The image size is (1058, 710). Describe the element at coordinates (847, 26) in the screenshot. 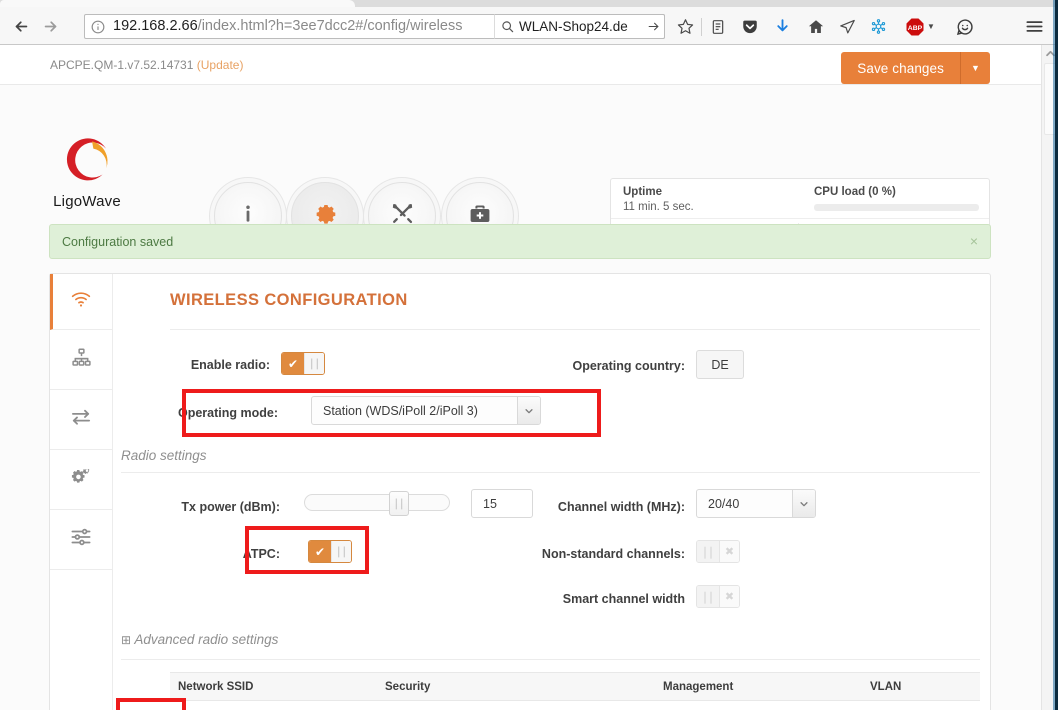

I see `send-paper-plane-icon` at that location.